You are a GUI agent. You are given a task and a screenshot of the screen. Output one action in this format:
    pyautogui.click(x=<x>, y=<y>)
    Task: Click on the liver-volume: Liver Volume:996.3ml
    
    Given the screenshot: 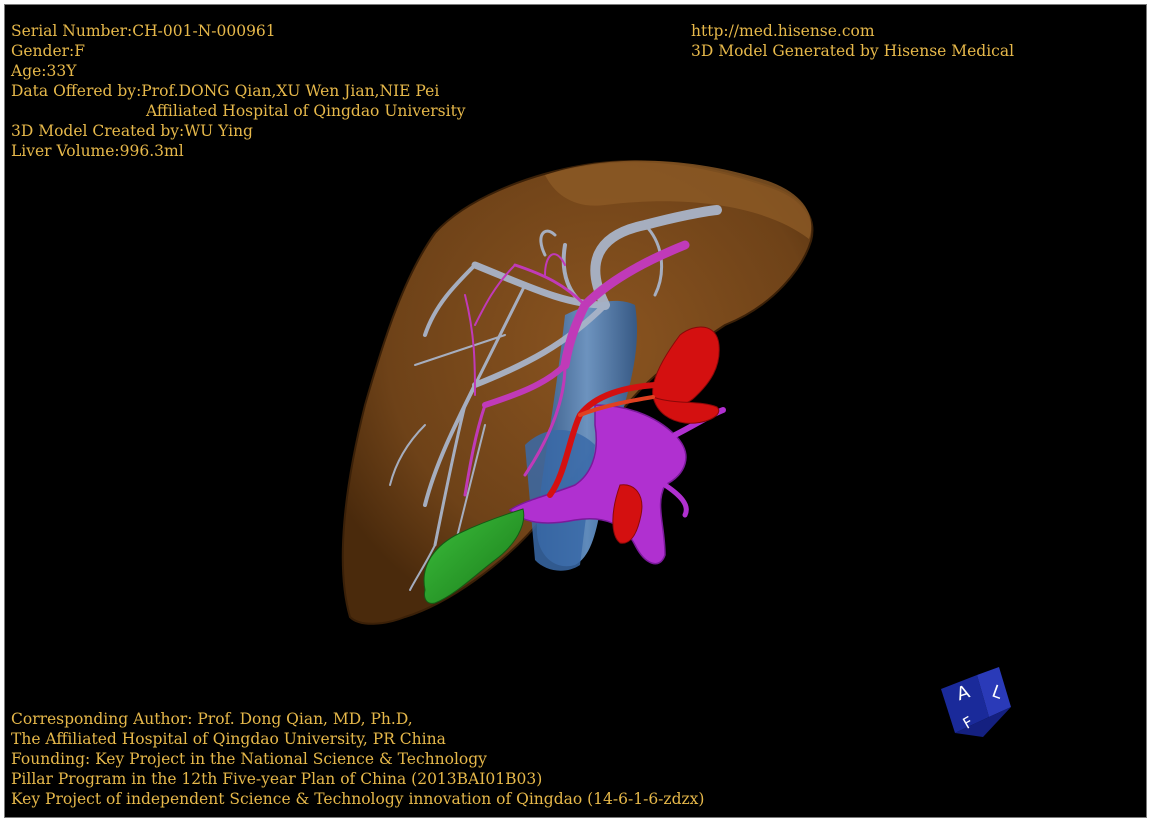 What is the action you would take?
    pyautogui.click(x=97, y=151)
    